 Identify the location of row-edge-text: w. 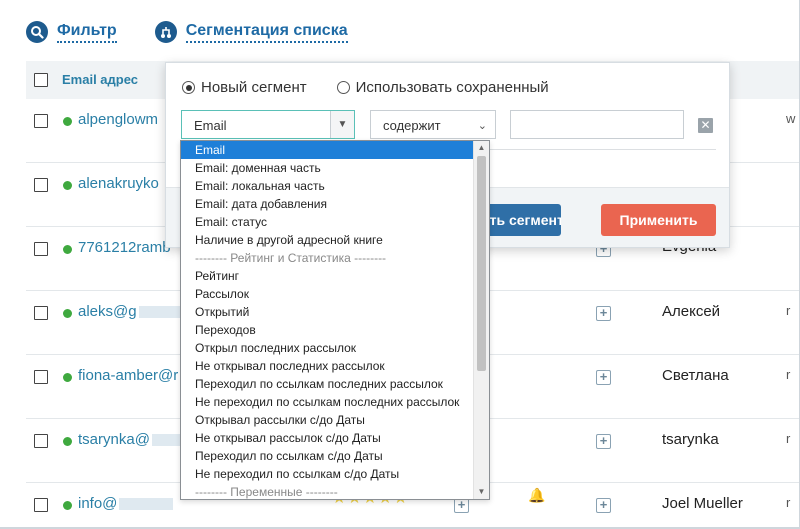
(791, 118).